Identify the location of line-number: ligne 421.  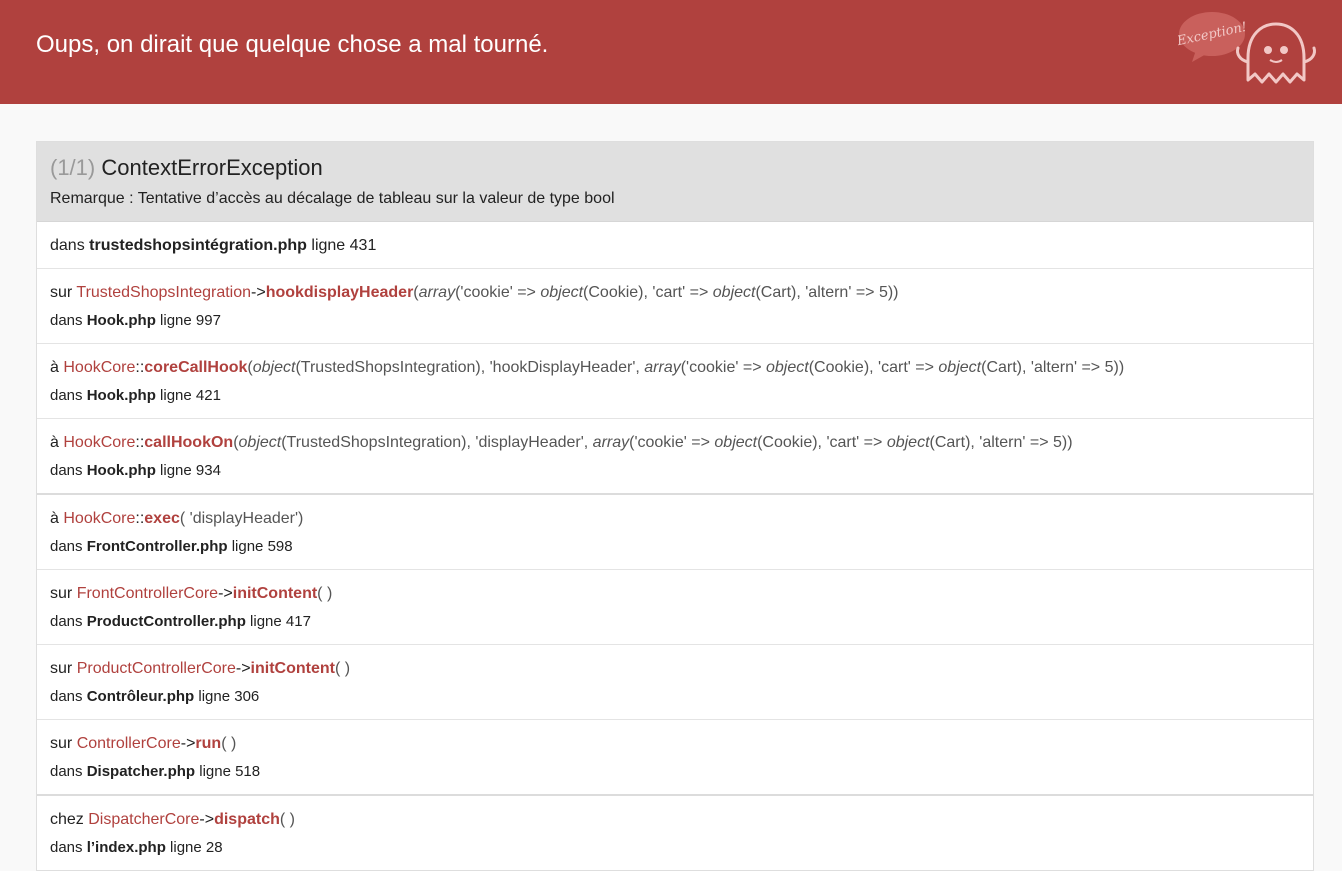
(190, 395).